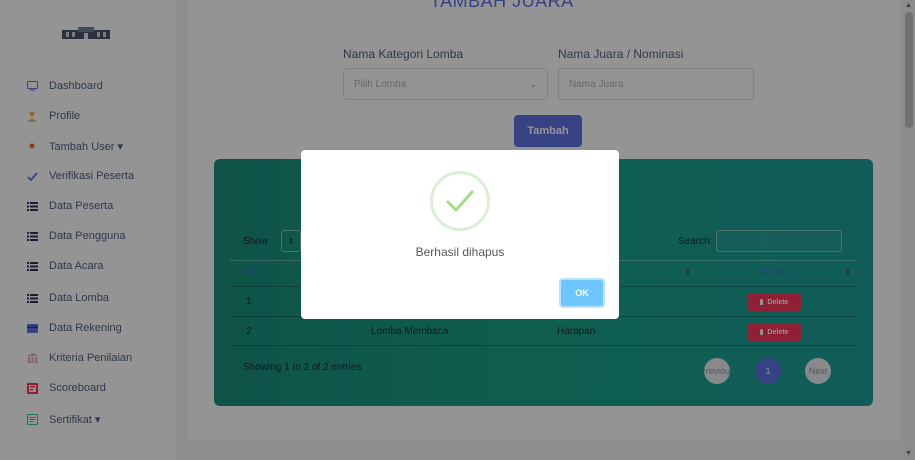 The width and height of the screenshot is (915, 460). What do you see at coordinates (460, 201) in the screenshot?
I see `success-check-icon` at bounding box center [460, 201].